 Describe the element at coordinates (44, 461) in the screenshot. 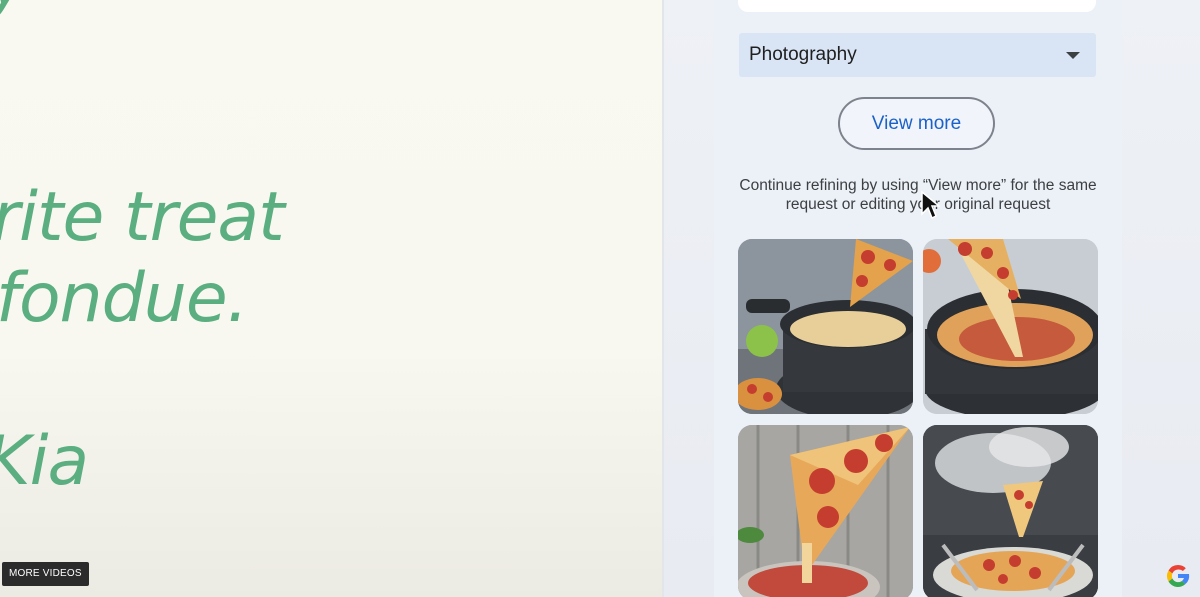

I see `slide-line-4: Kia` at that location.